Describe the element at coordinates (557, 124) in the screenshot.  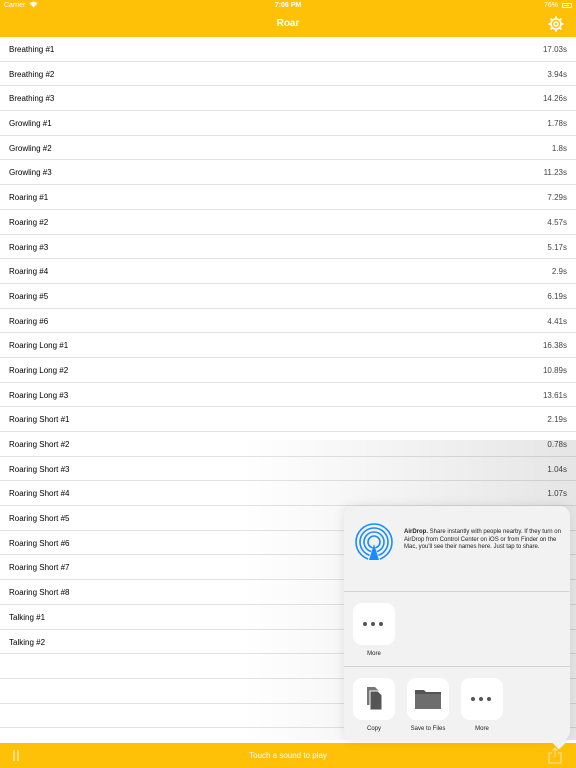
I see `sound-duration: 1.78s` at that location.